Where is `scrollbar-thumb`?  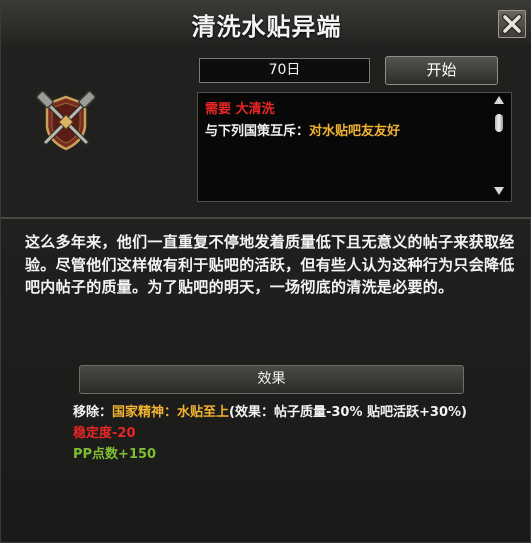
scrollbar-thumb is located at coordinates (499, 123).